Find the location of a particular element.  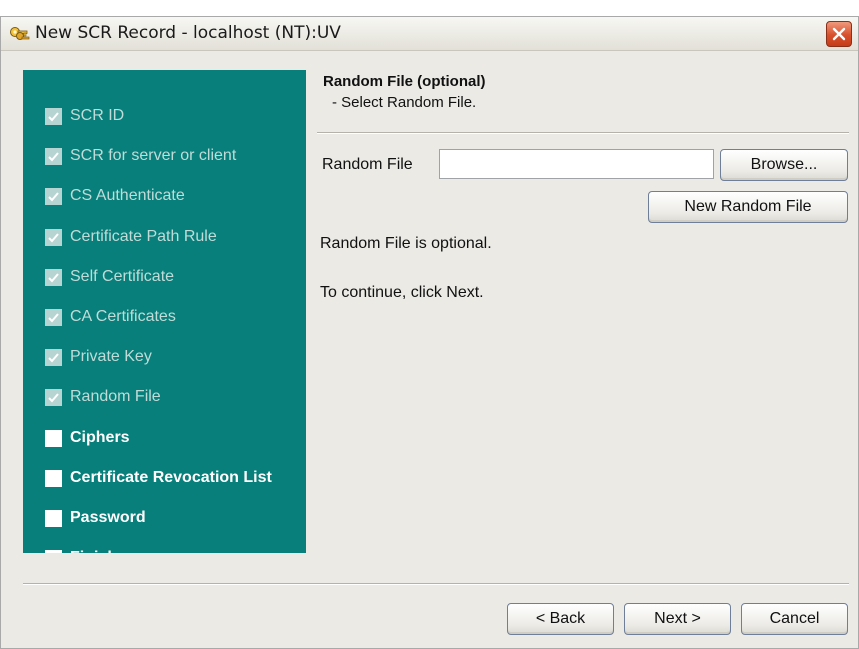

wizard-step-label: Ciphers is located at coordinates (100, 437).